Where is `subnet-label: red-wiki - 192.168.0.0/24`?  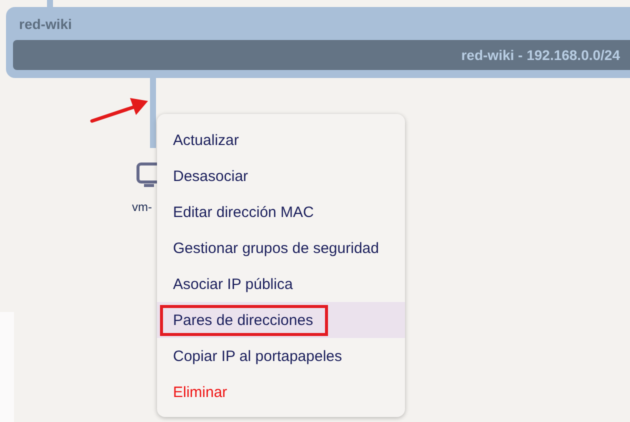
subnet-label: red-wiki - 192.168.0.0/24 is located at coordinates (540, 55).